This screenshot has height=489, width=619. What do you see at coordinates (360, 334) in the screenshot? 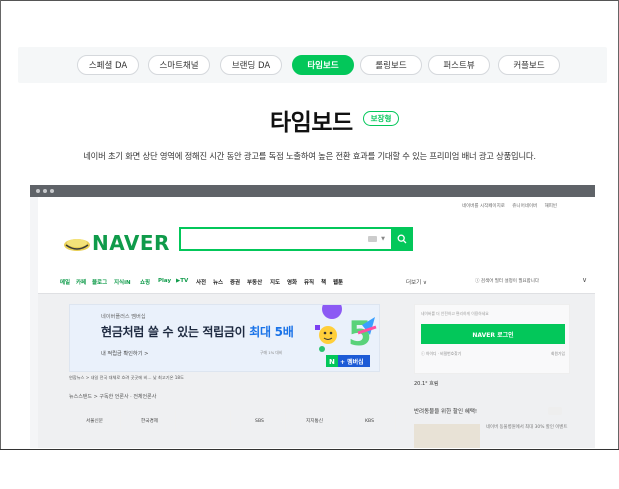
I see `svg-text: 5` at bounding box center [360, 334].